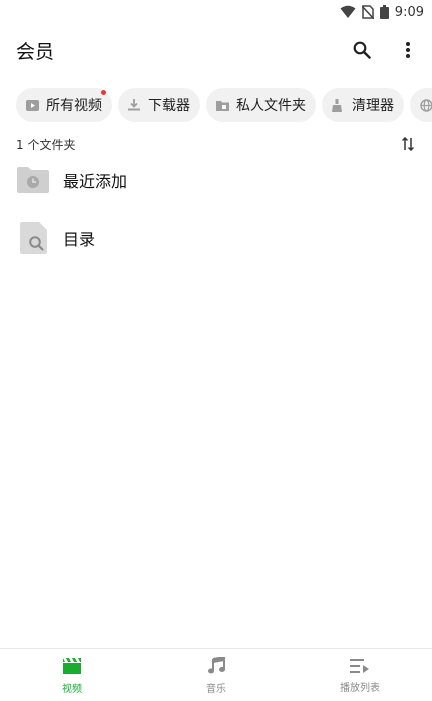 This screenshot has width=432, height=701. I want to click on music-icon, so click(216, 666).